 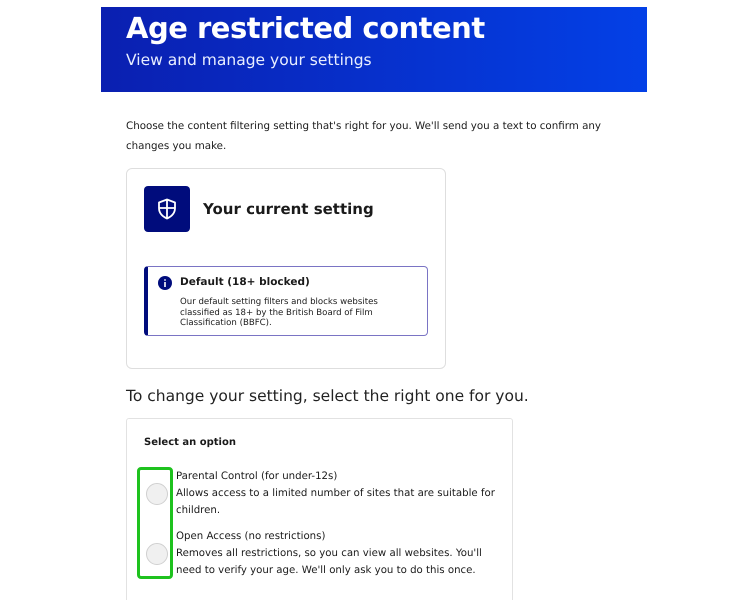 I want to click on card-title: Your current setting, so click(x=288, y=209).